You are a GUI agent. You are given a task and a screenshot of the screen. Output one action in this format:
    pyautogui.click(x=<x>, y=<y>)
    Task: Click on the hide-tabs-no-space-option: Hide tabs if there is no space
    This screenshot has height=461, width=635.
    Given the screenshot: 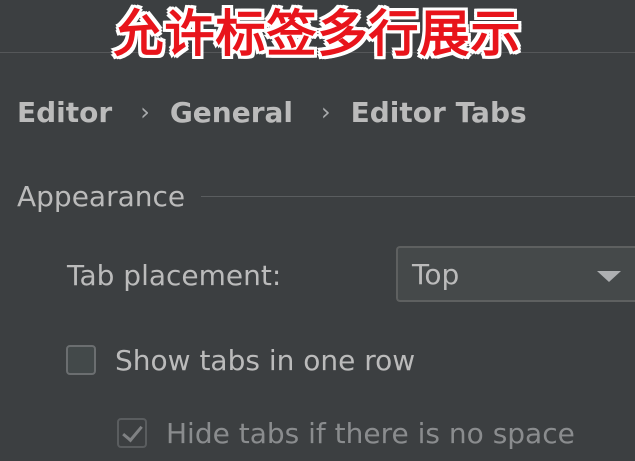 What is the action you would take?
    pyautogui.click(x=346, y=433)
    